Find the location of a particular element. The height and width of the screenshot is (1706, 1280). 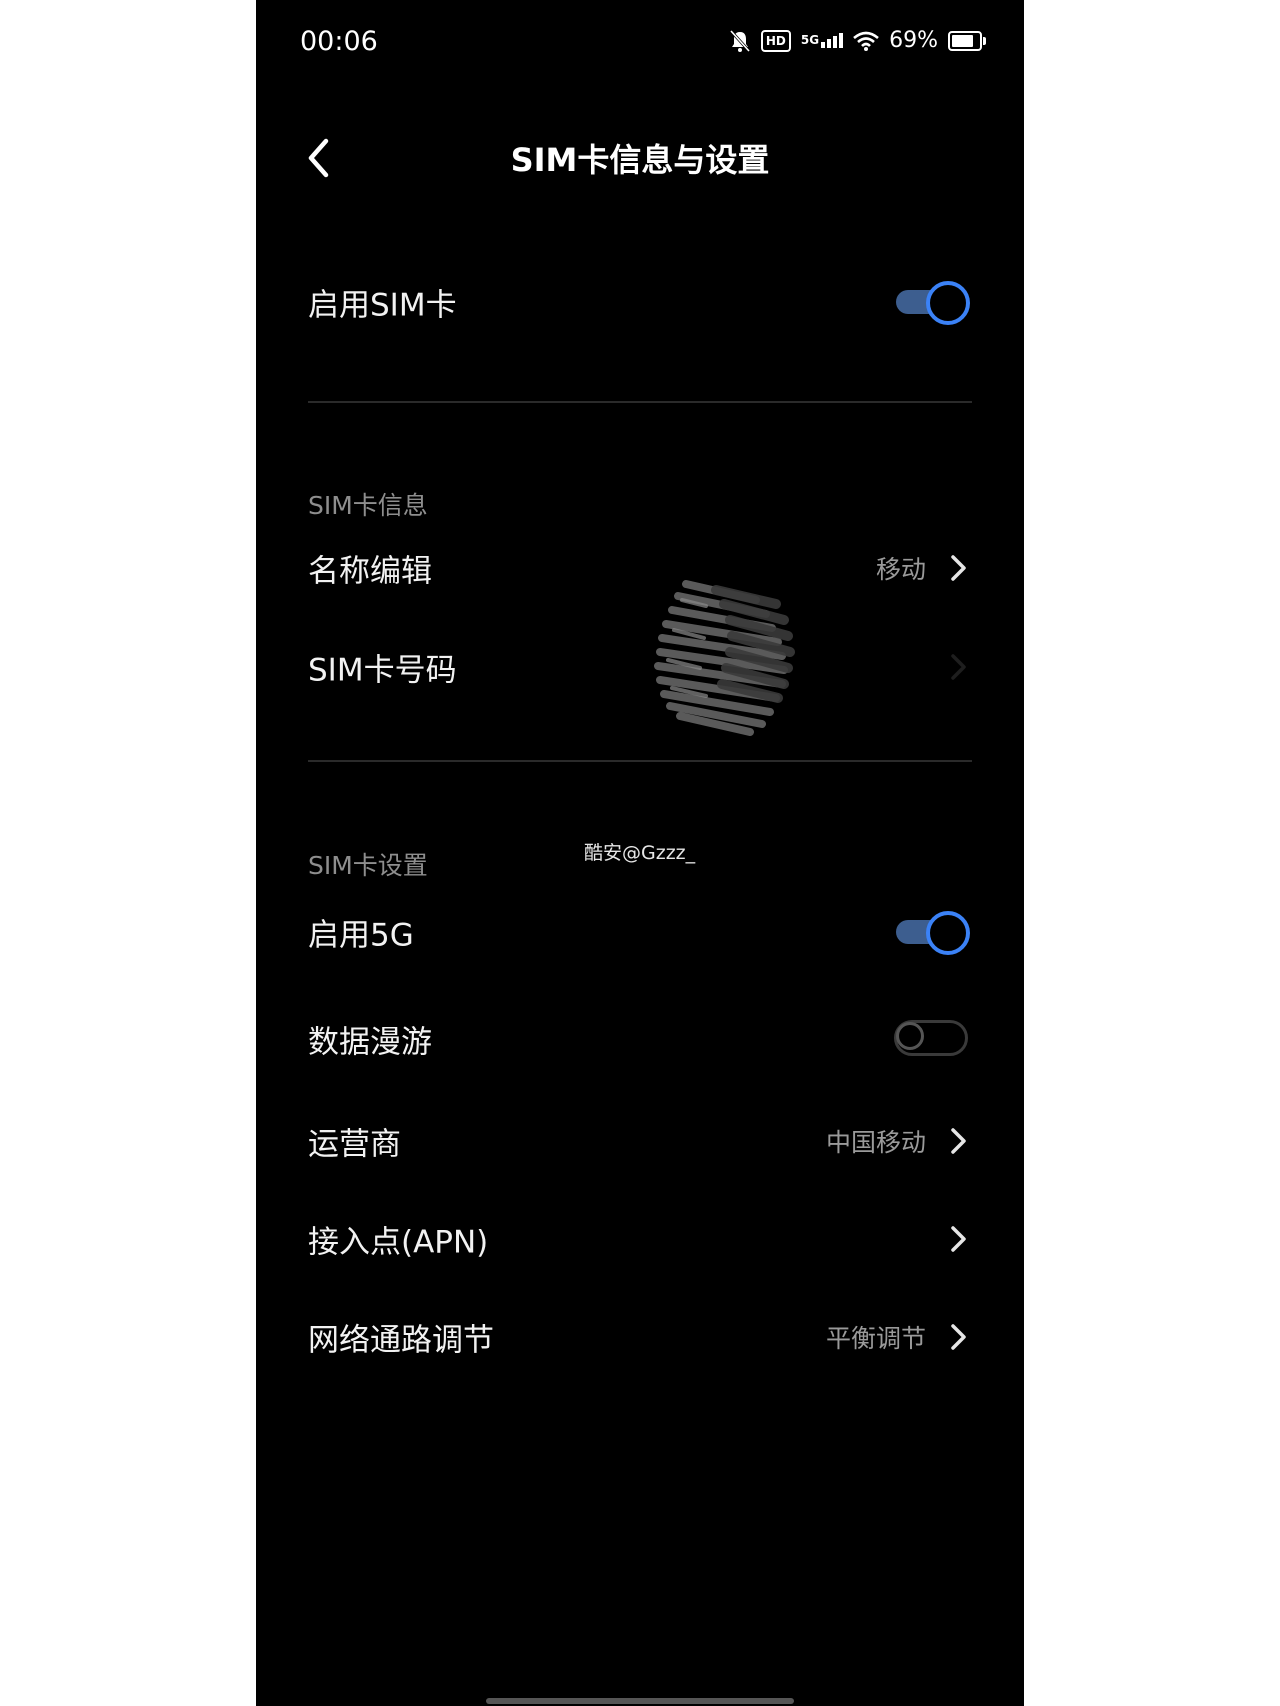

battery-fill is located at coordinates (962, 40).